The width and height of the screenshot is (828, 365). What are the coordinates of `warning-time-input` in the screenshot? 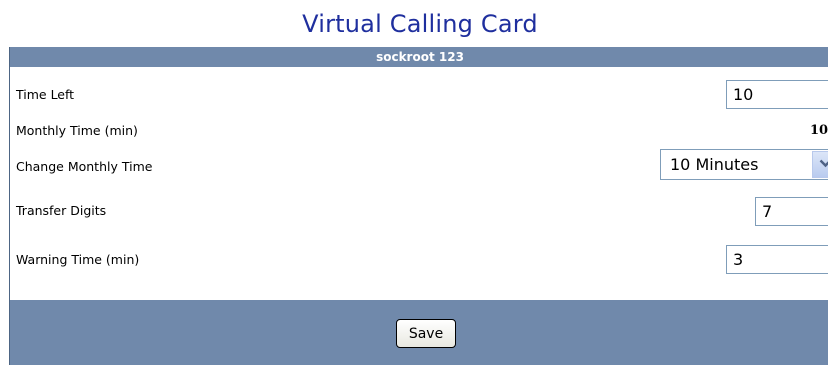 It's located at (777, 259).